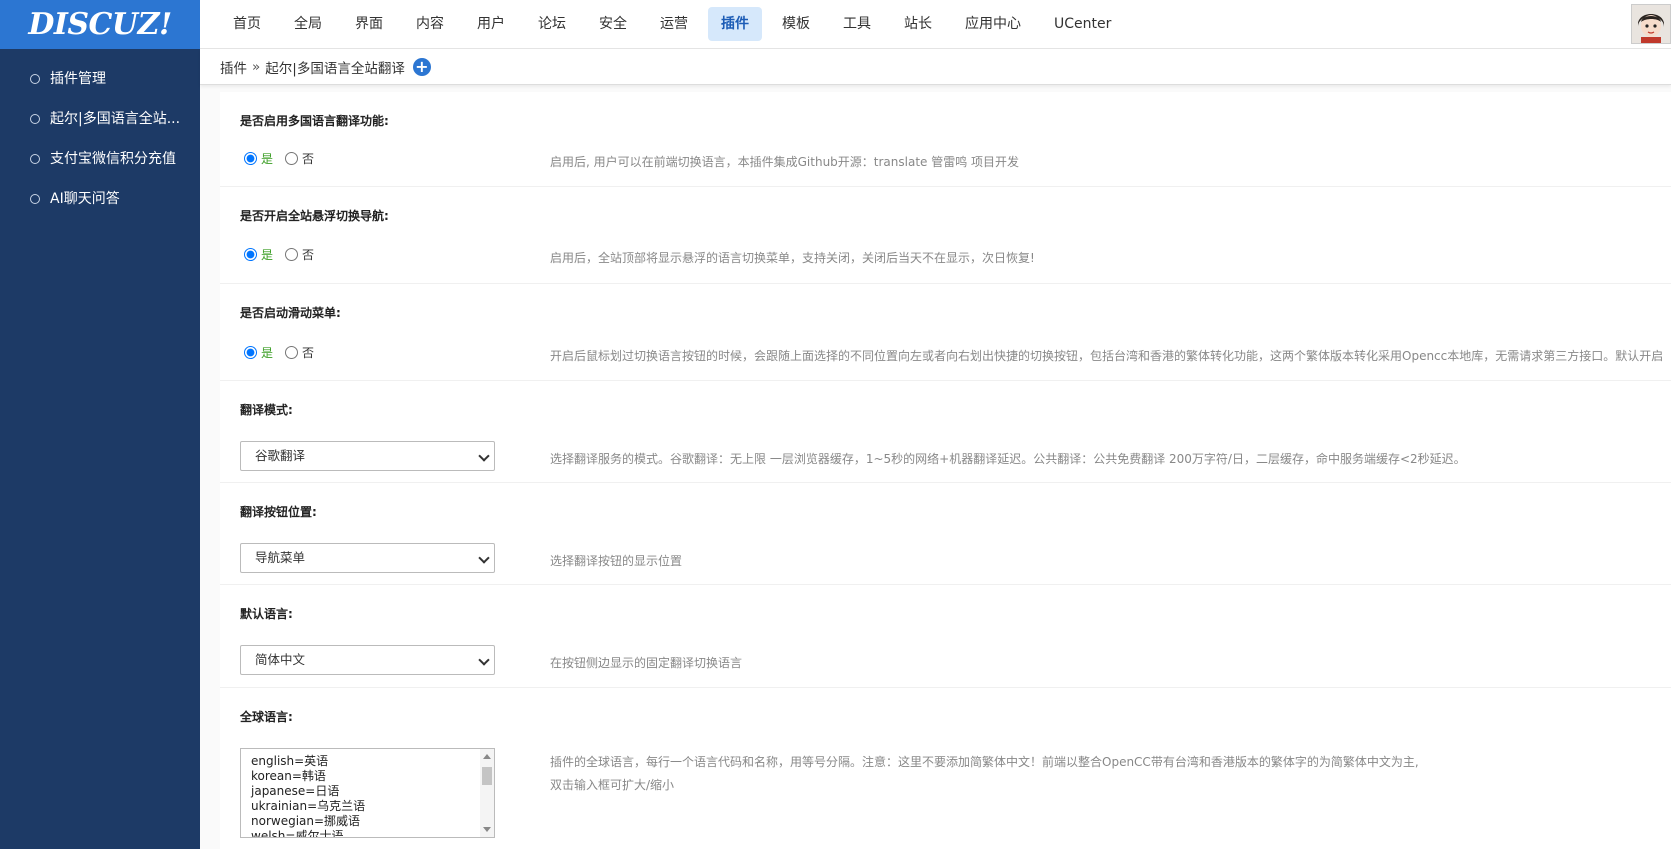  What do you see at coordinates (552, 24) in the screenshot?
I see `nav-item-forum: 论坛` at bounding box center [552, 24].